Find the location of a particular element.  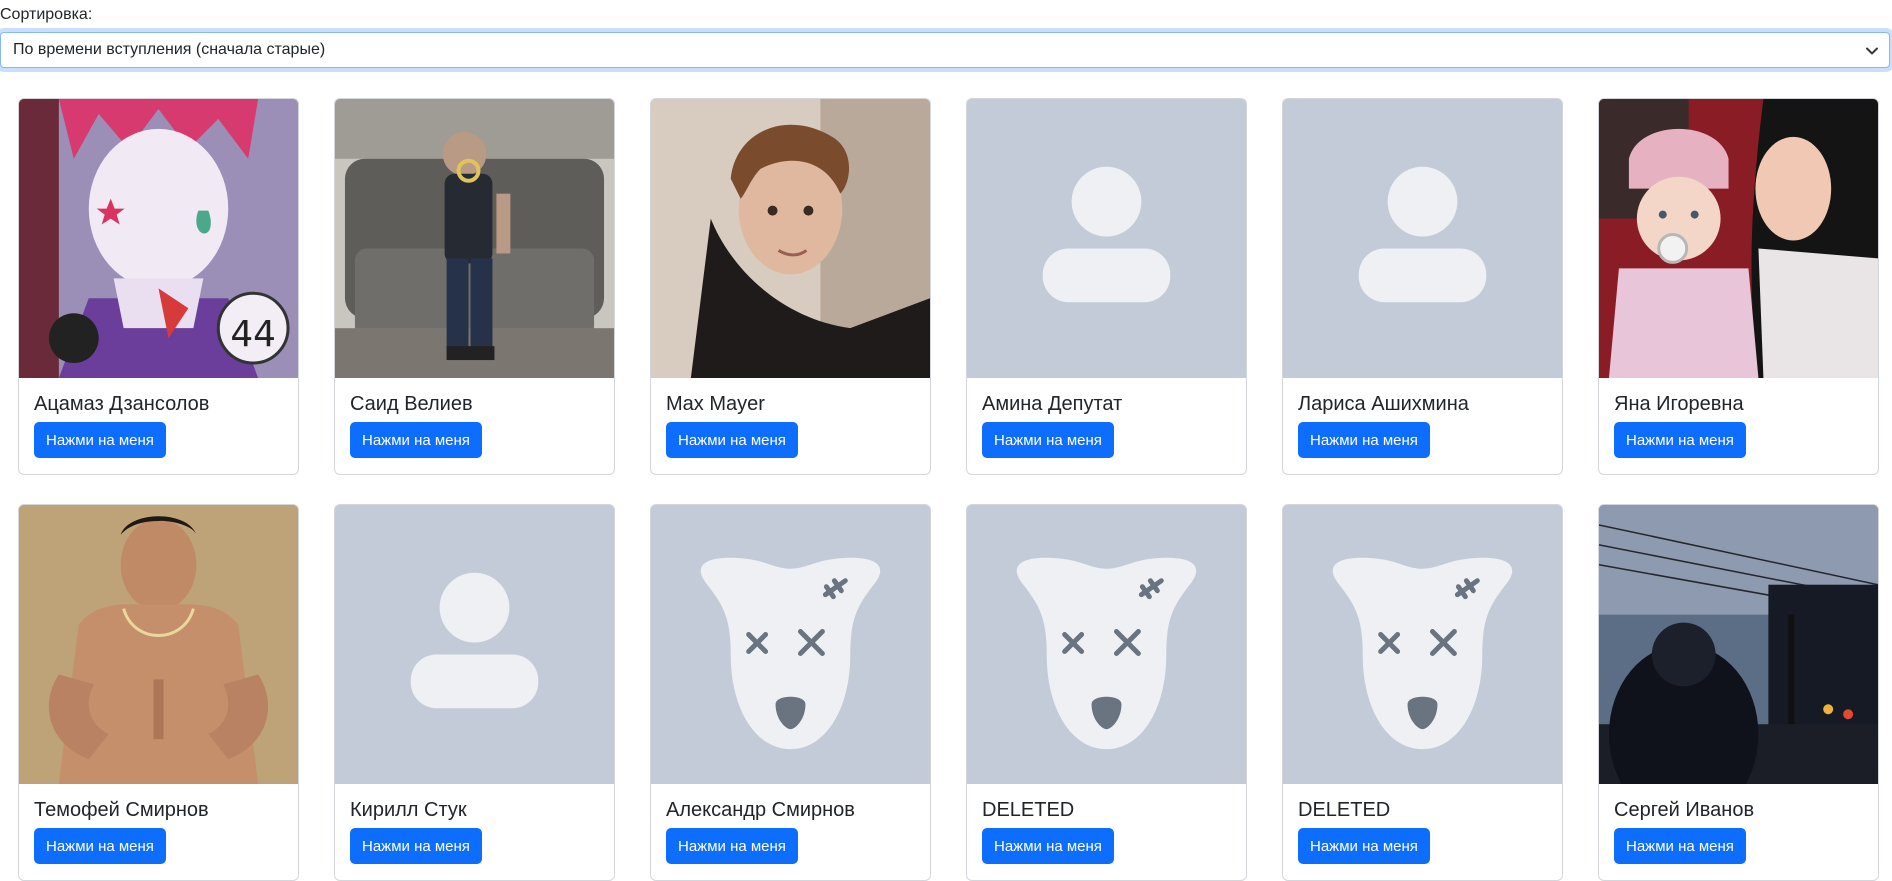

member-name: Саид Велиев is located at coordinates (411, 404).